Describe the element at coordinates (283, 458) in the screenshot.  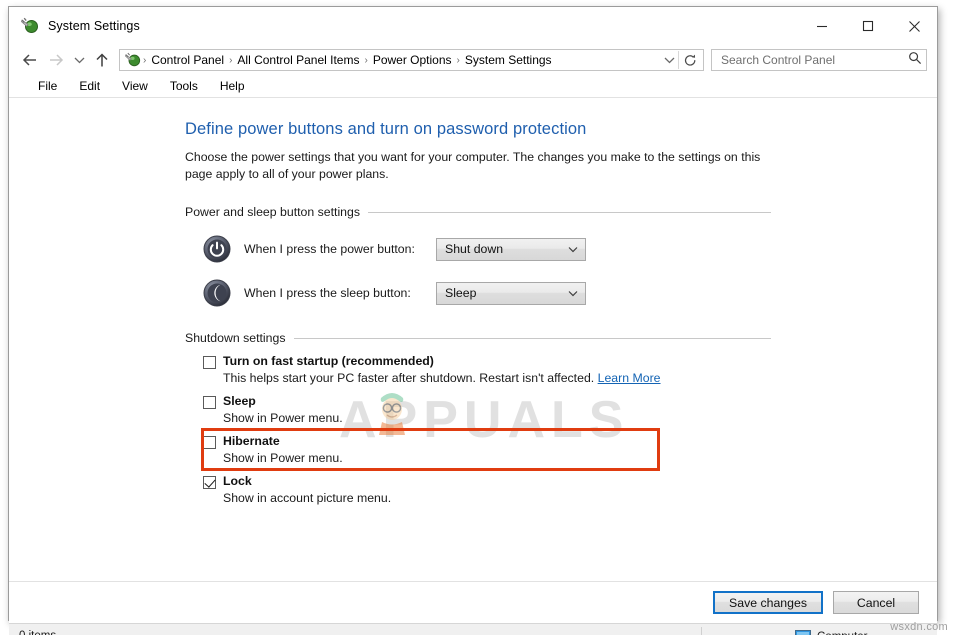
I see `hibernate-description: Show in Power menu.` at that location.